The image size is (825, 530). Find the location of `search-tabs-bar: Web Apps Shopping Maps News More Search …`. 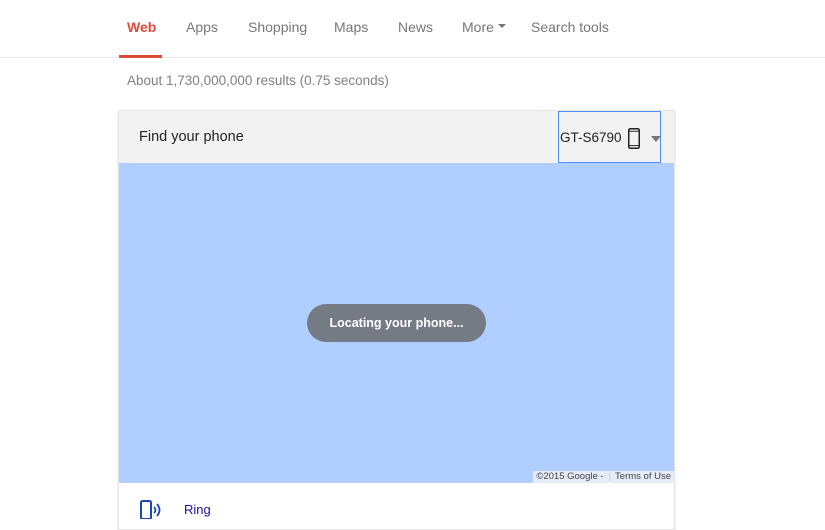

search-tabs-bar: Web Apps Shopping Maps News More Search … is located at coordinates (412, 29).